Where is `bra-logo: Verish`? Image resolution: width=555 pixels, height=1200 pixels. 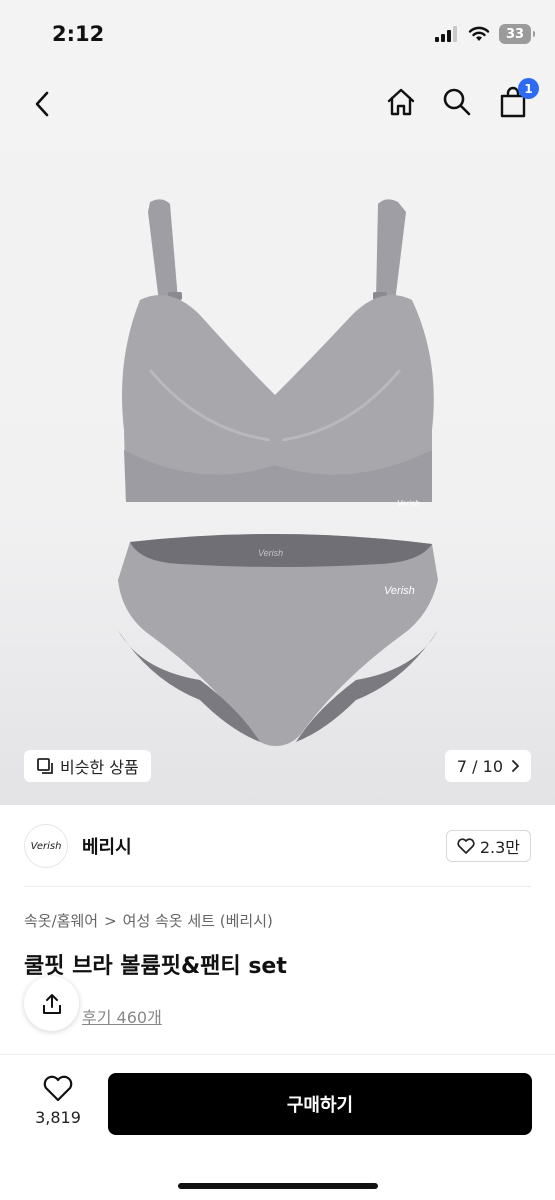 bra-logo: Verish is located at coordinates (408, 503).